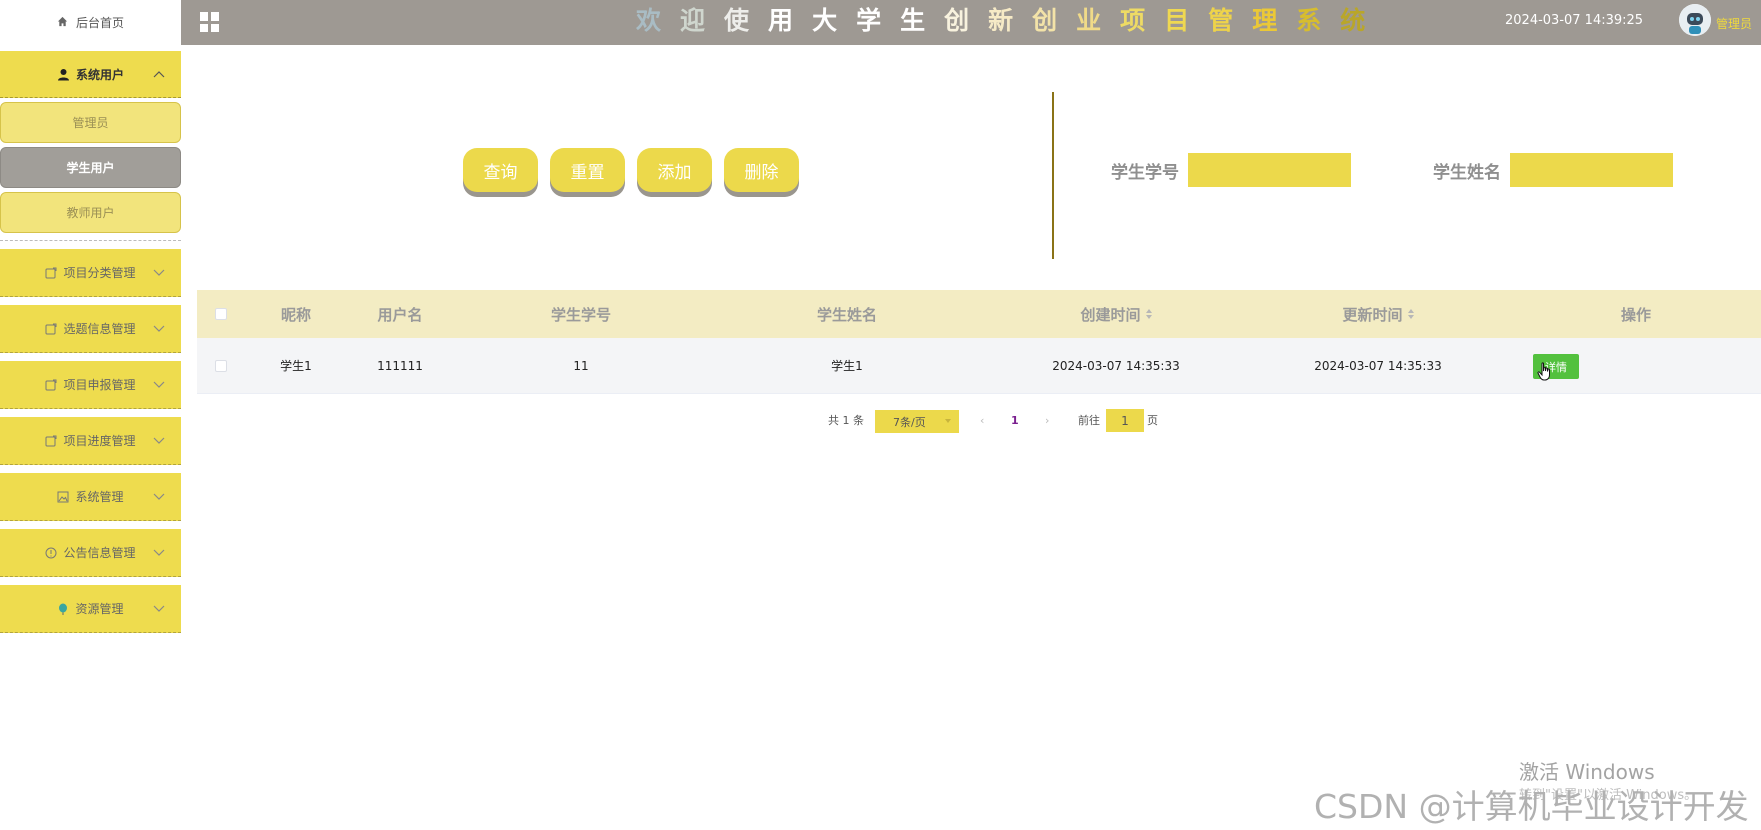  I want to click on student-no-label: 学生学号, so click(1145, 173).